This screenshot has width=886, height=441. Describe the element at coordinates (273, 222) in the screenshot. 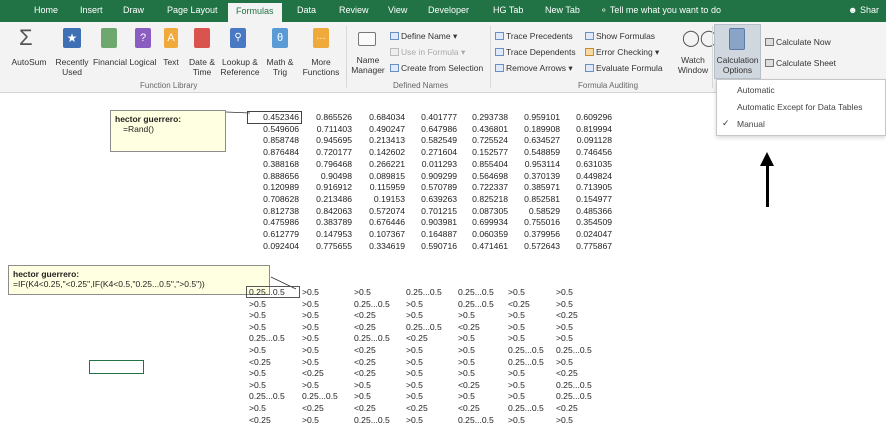

I see `rand-cell: 0.475986` at that location.